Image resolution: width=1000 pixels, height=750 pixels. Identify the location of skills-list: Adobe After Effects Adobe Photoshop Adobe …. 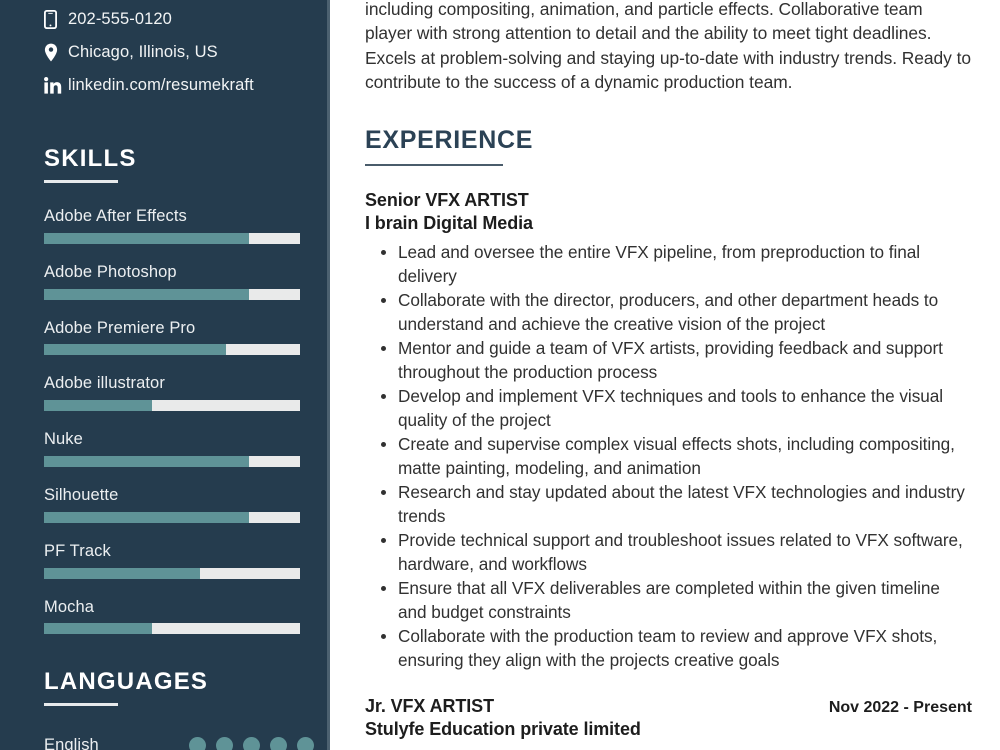
(172, 421).